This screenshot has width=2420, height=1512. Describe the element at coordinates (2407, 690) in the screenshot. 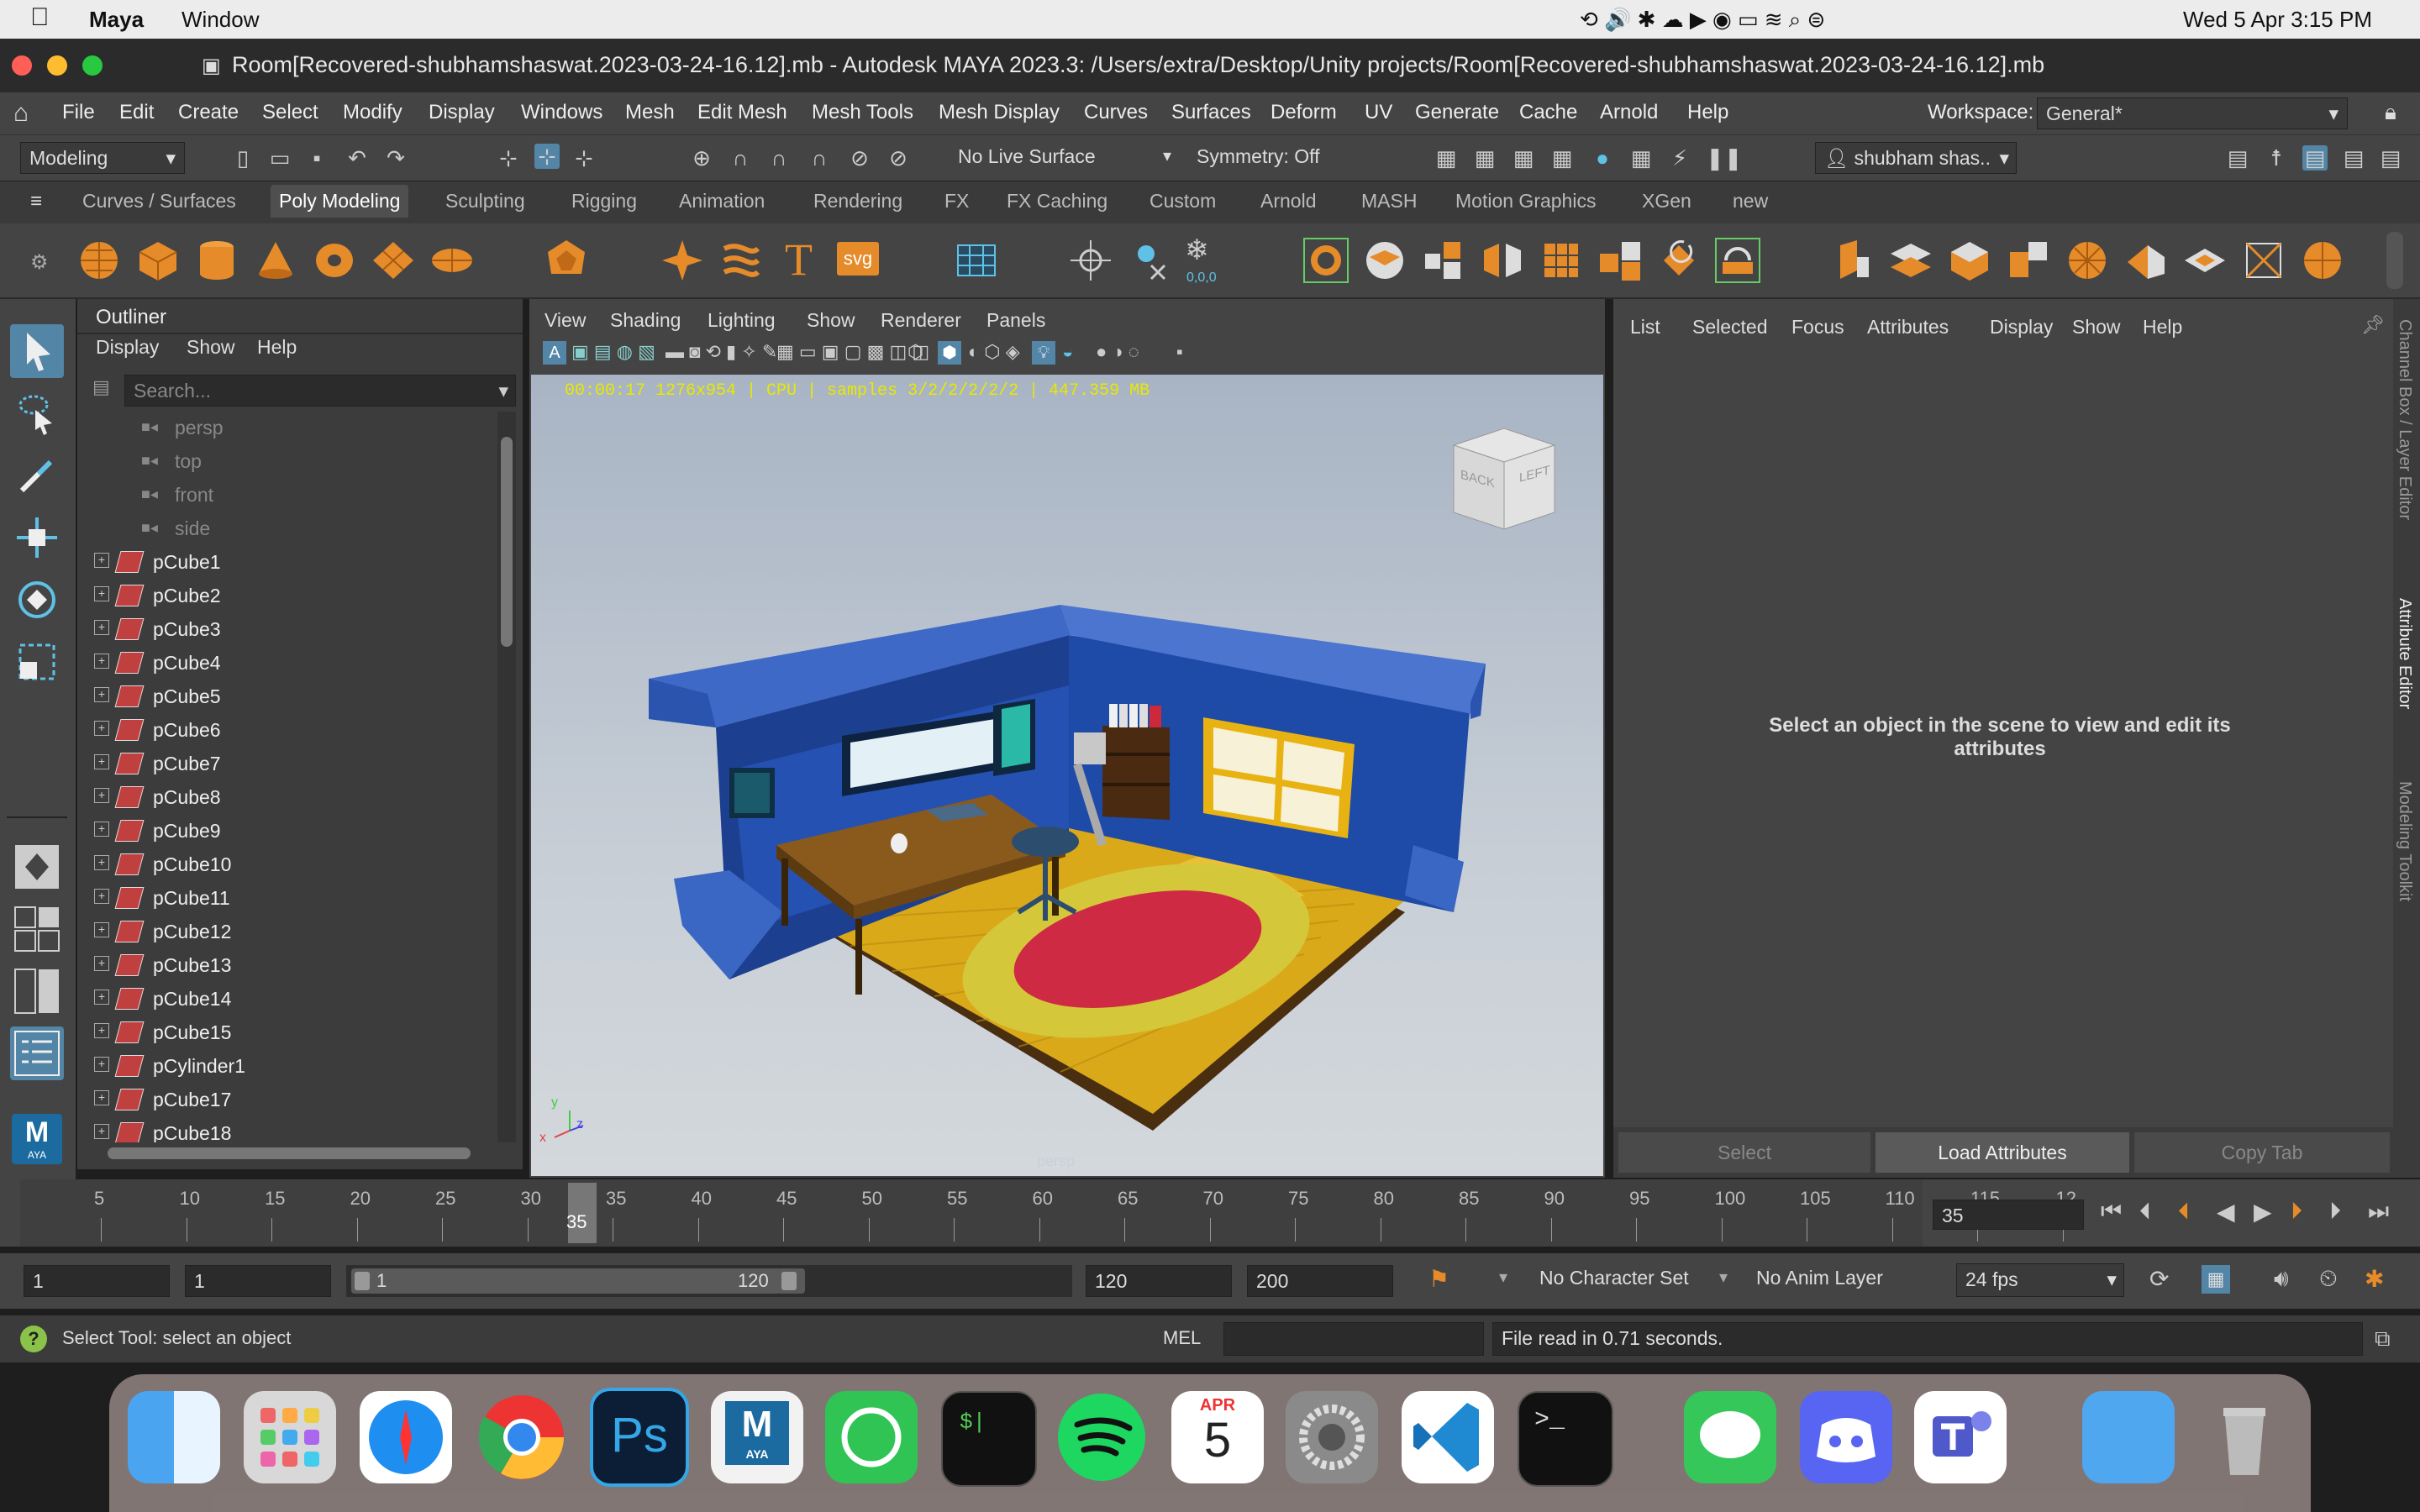

I see `tab-attribute-editor: Attribute Editor` at that location.